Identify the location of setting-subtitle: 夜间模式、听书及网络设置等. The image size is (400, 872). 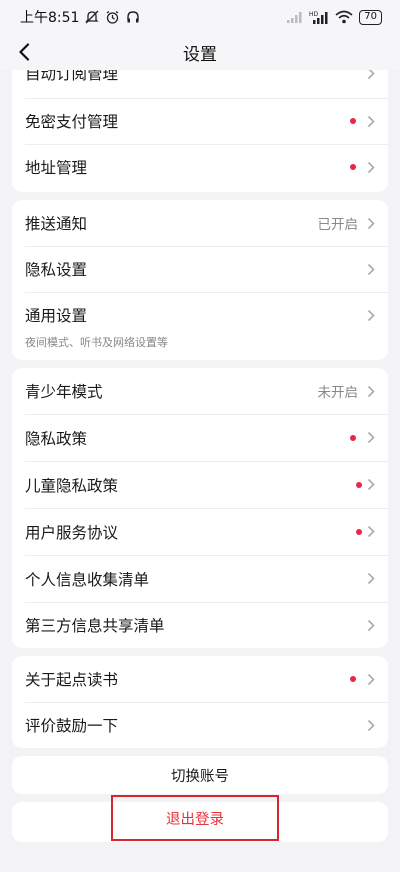
(96, 342).